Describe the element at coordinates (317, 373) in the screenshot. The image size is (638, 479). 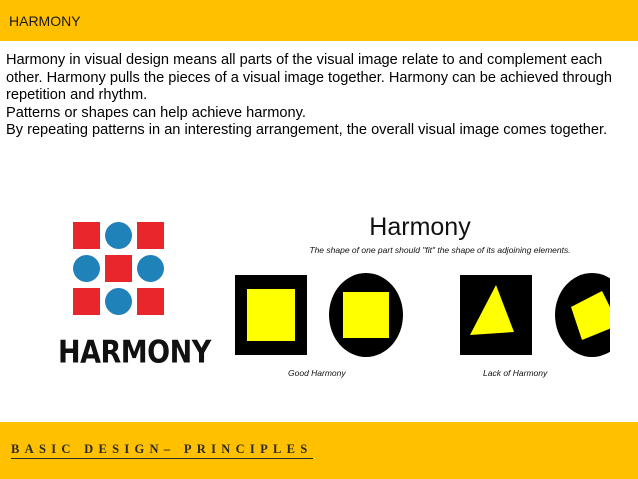
I see `good-harmony-caption: Good Harmony` at that location.